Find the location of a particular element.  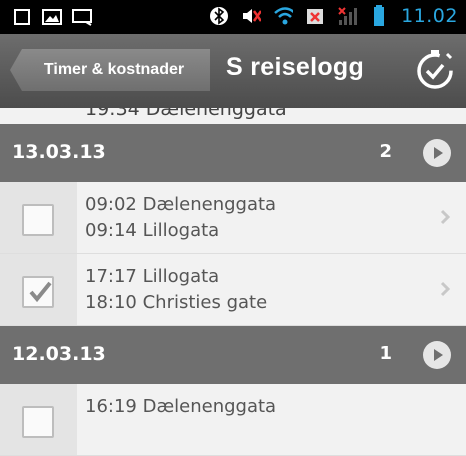

trip-end: 18:10 Christies gate is located at coordinates (176, 302).